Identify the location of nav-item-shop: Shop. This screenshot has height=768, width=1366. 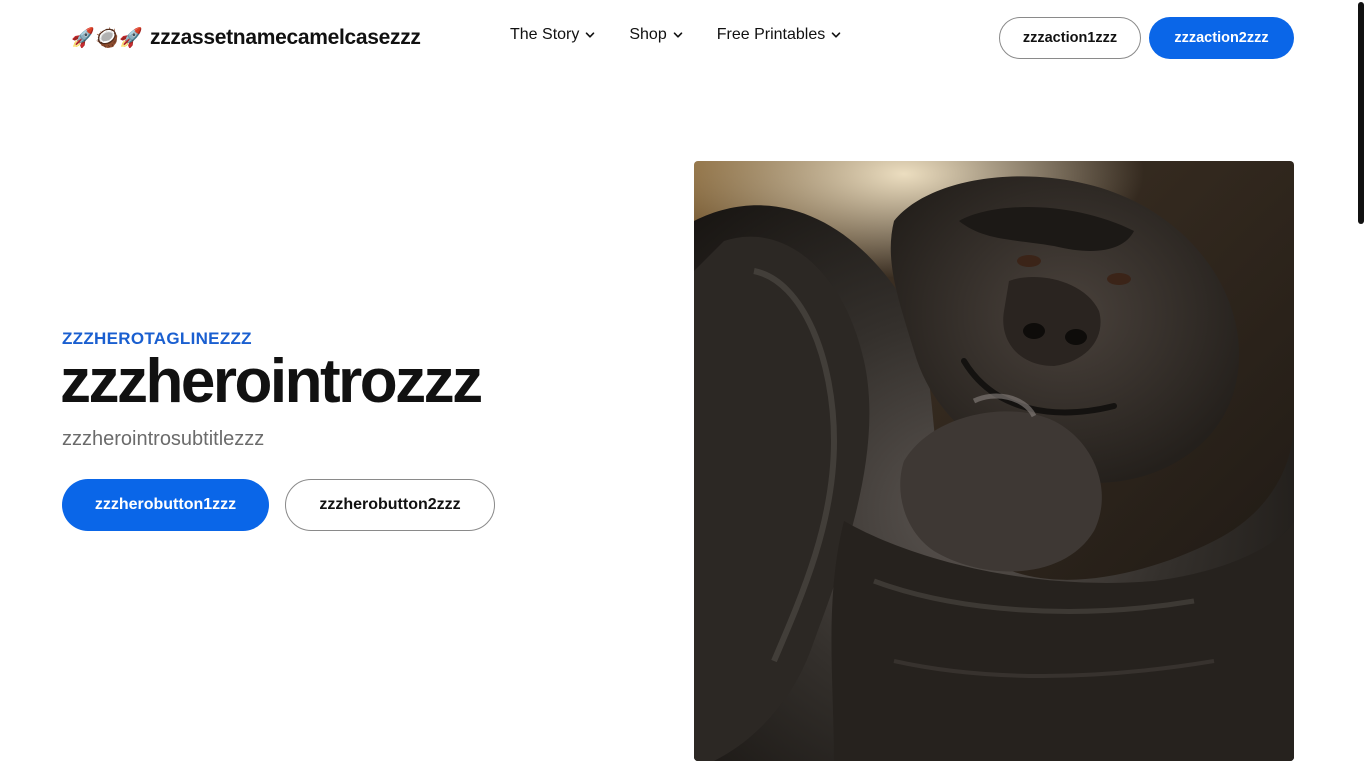
(656, 35).